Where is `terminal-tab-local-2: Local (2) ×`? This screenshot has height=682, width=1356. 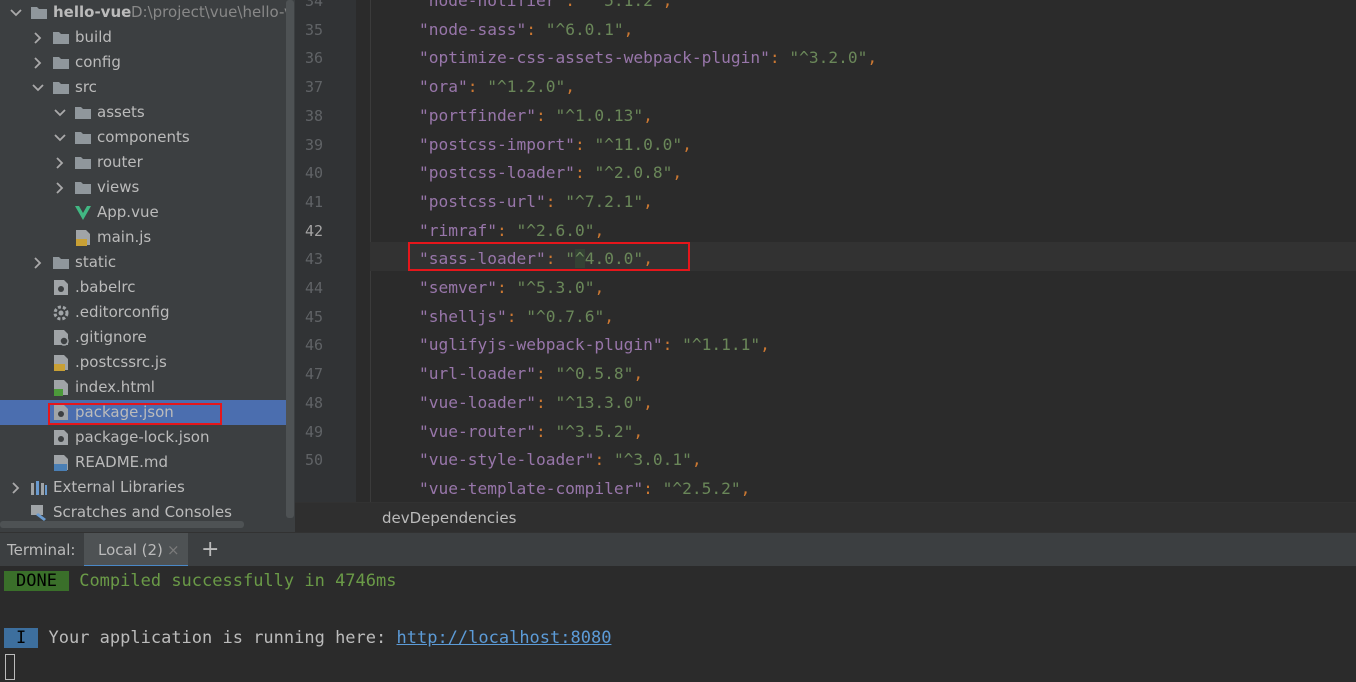
terminal-tab-local-2: Local (2) × is located at coordinates (136, 550).